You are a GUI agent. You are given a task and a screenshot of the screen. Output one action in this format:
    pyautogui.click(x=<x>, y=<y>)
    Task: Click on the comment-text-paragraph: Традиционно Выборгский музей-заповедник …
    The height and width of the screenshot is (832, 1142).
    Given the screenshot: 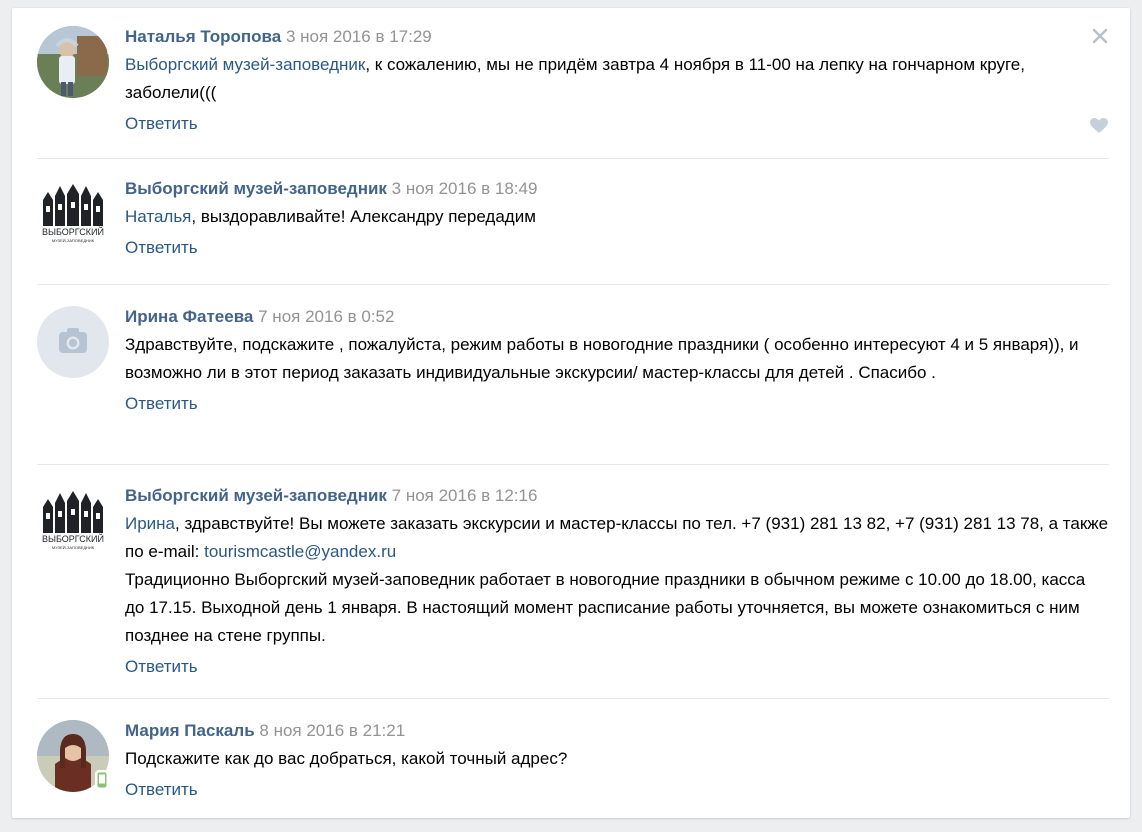 What is the action you would take?
    pyautogui.click(x=605, y=607)
    